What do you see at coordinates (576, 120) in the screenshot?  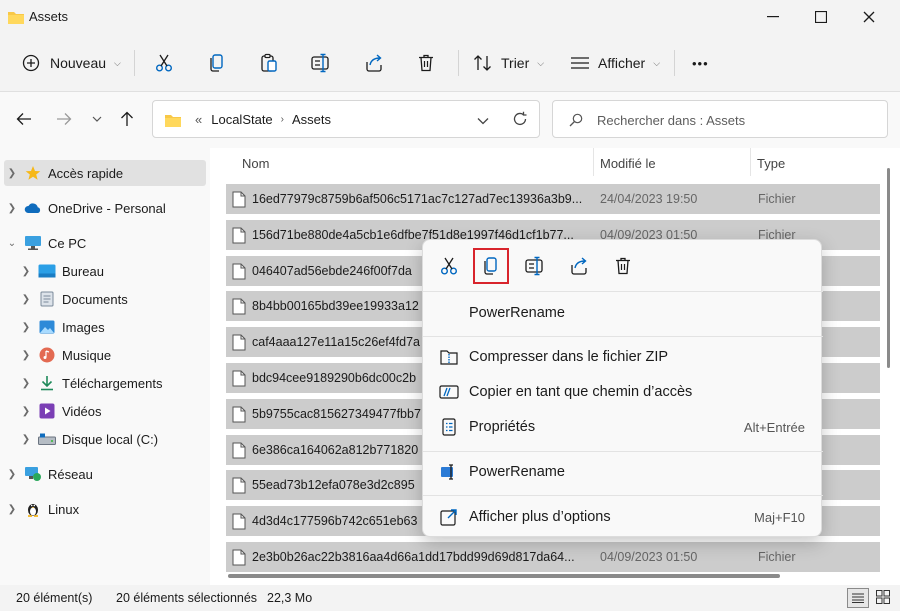 I see `search-icon` at bounding box center [576, 120].